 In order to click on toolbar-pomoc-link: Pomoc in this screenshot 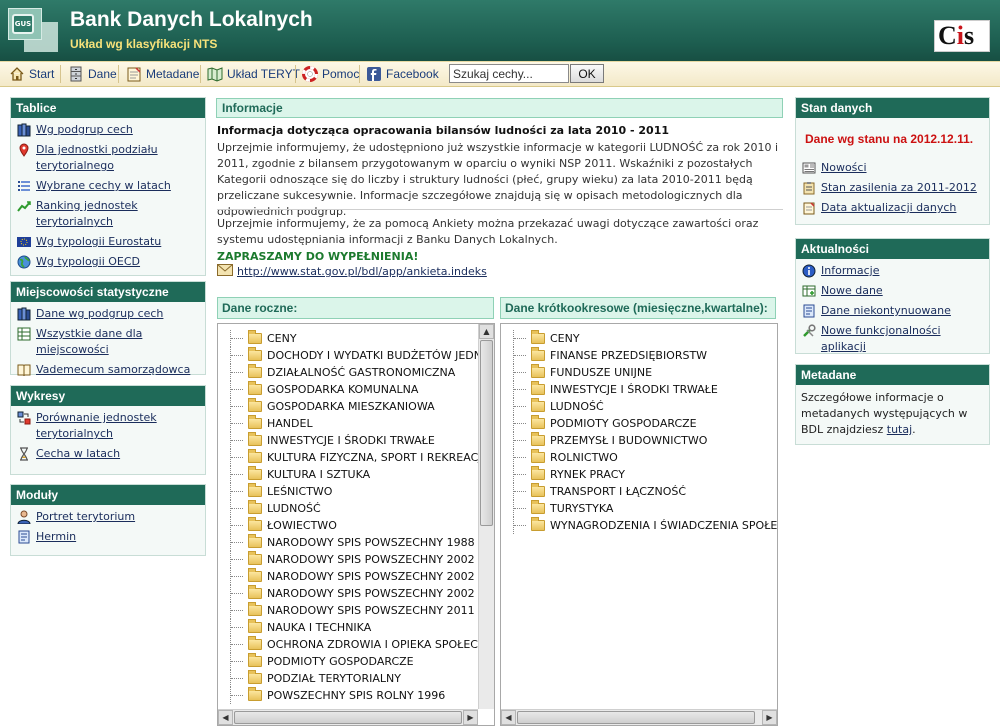, I will do `click(329, 74)`.